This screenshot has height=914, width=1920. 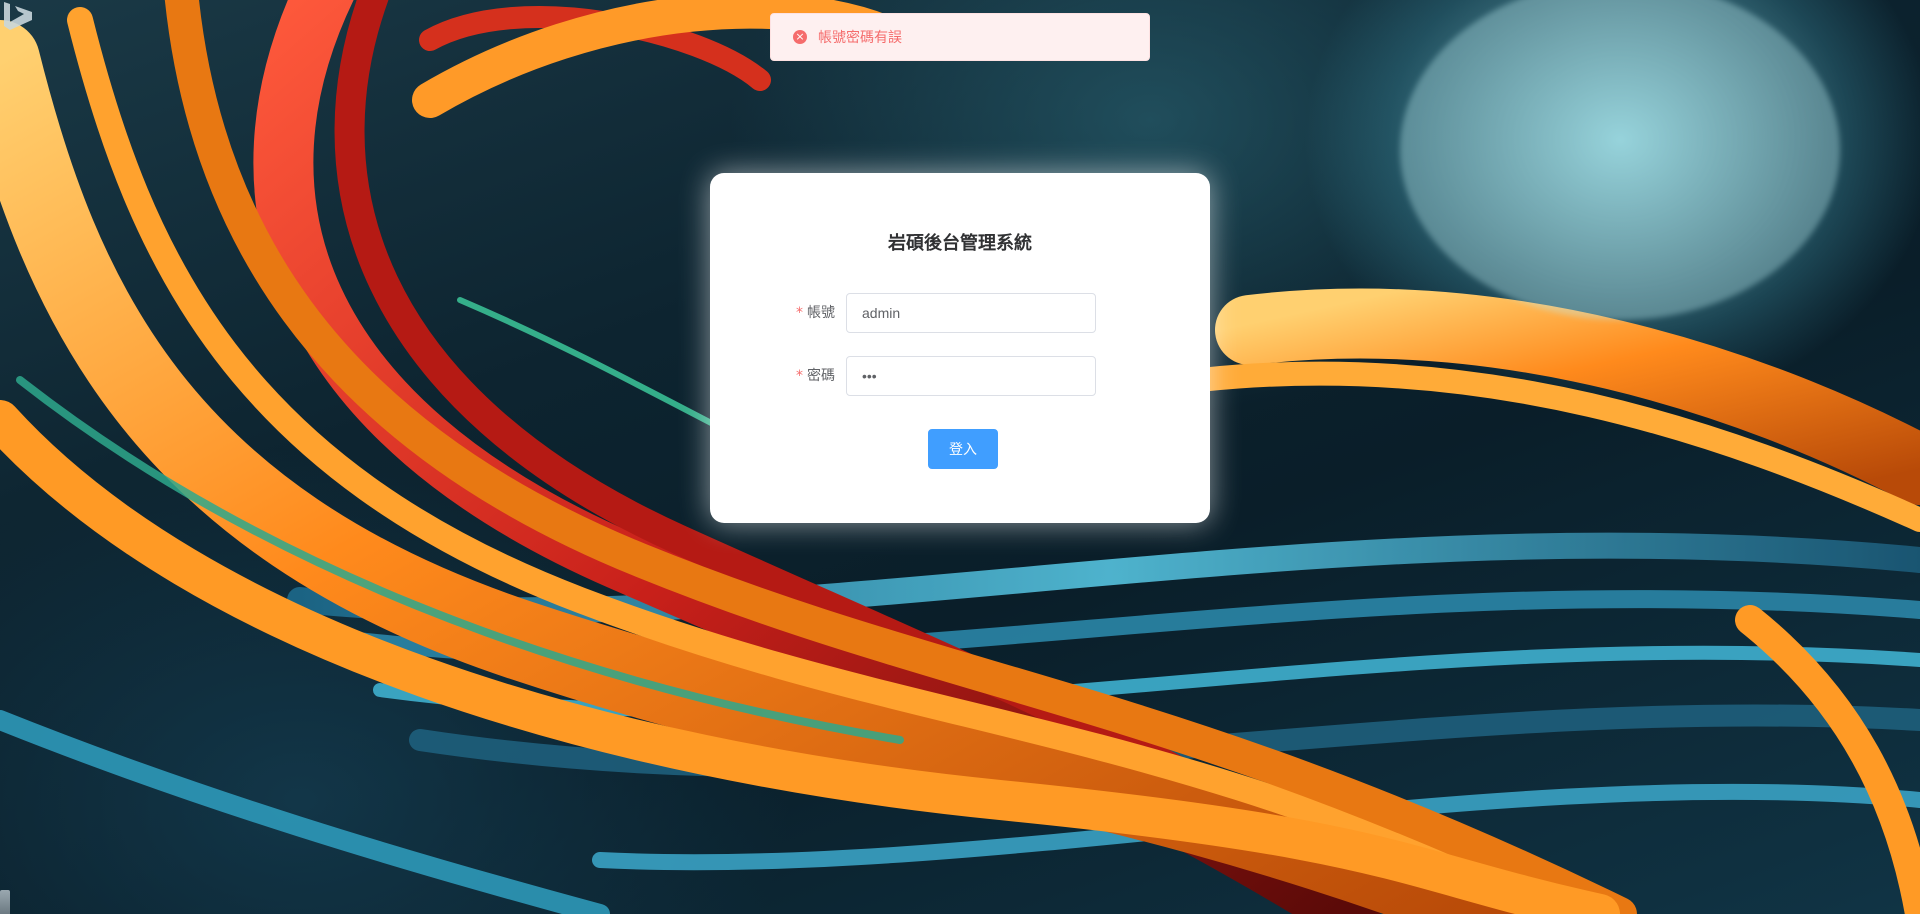 What do you see at coordinates (772, 313) in the screenshot?
I see `account-label: * 帳號` at bounding box center [772, 313].